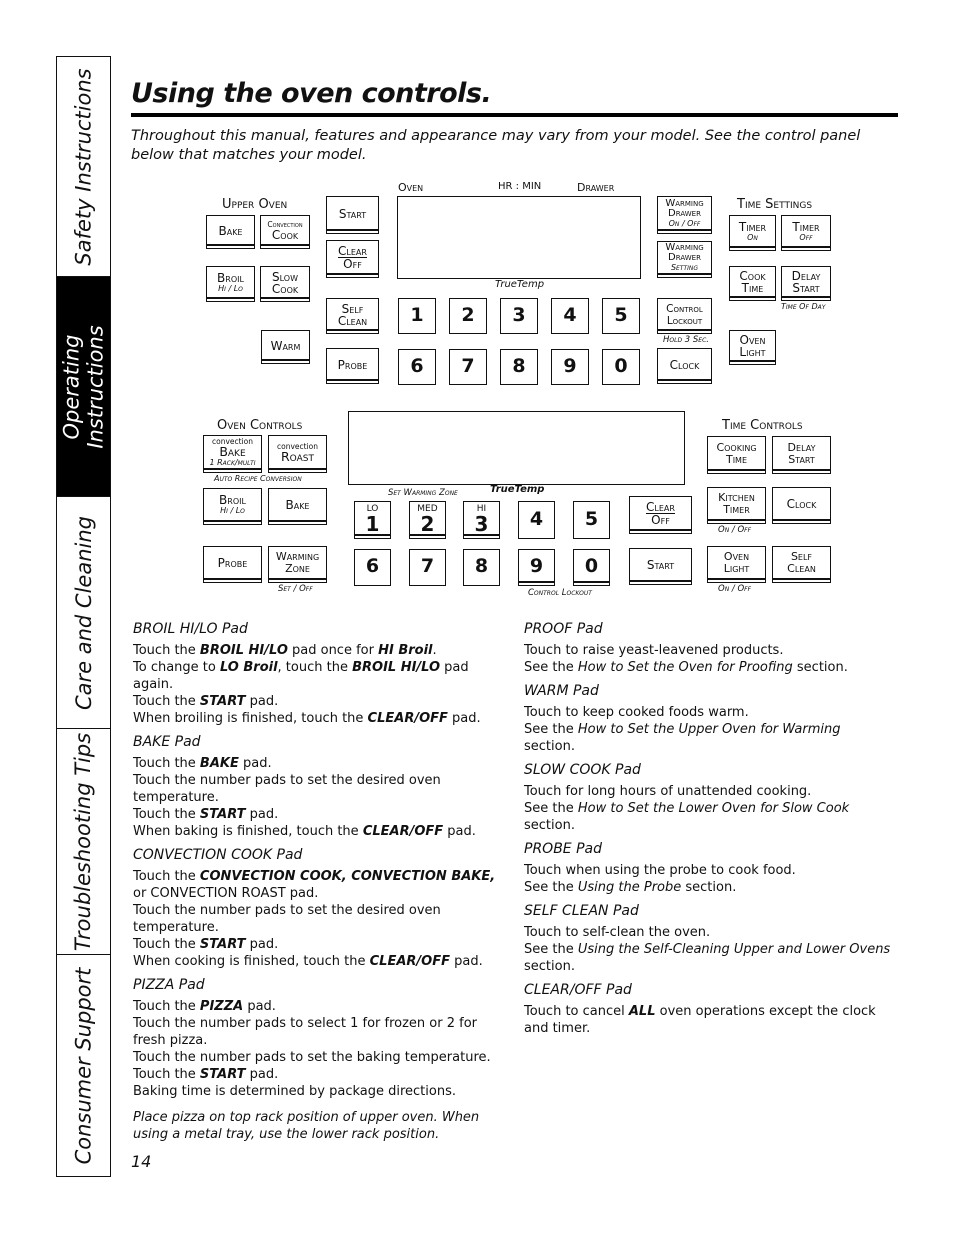 This screenshot has width=954, height=1235. Describe the element at coordinates (285, 347) in the screenshot. I see `warm-pad: Warm` at that location.